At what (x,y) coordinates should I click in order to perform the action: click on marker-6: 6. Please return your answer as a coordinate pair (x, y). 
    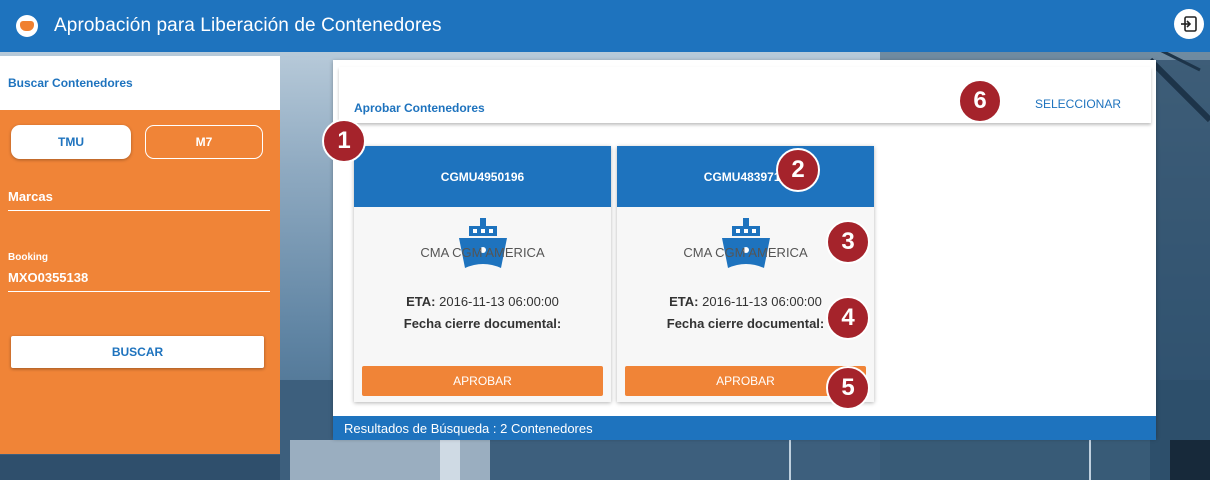
    Looking at the image, I should click on (980, 101).